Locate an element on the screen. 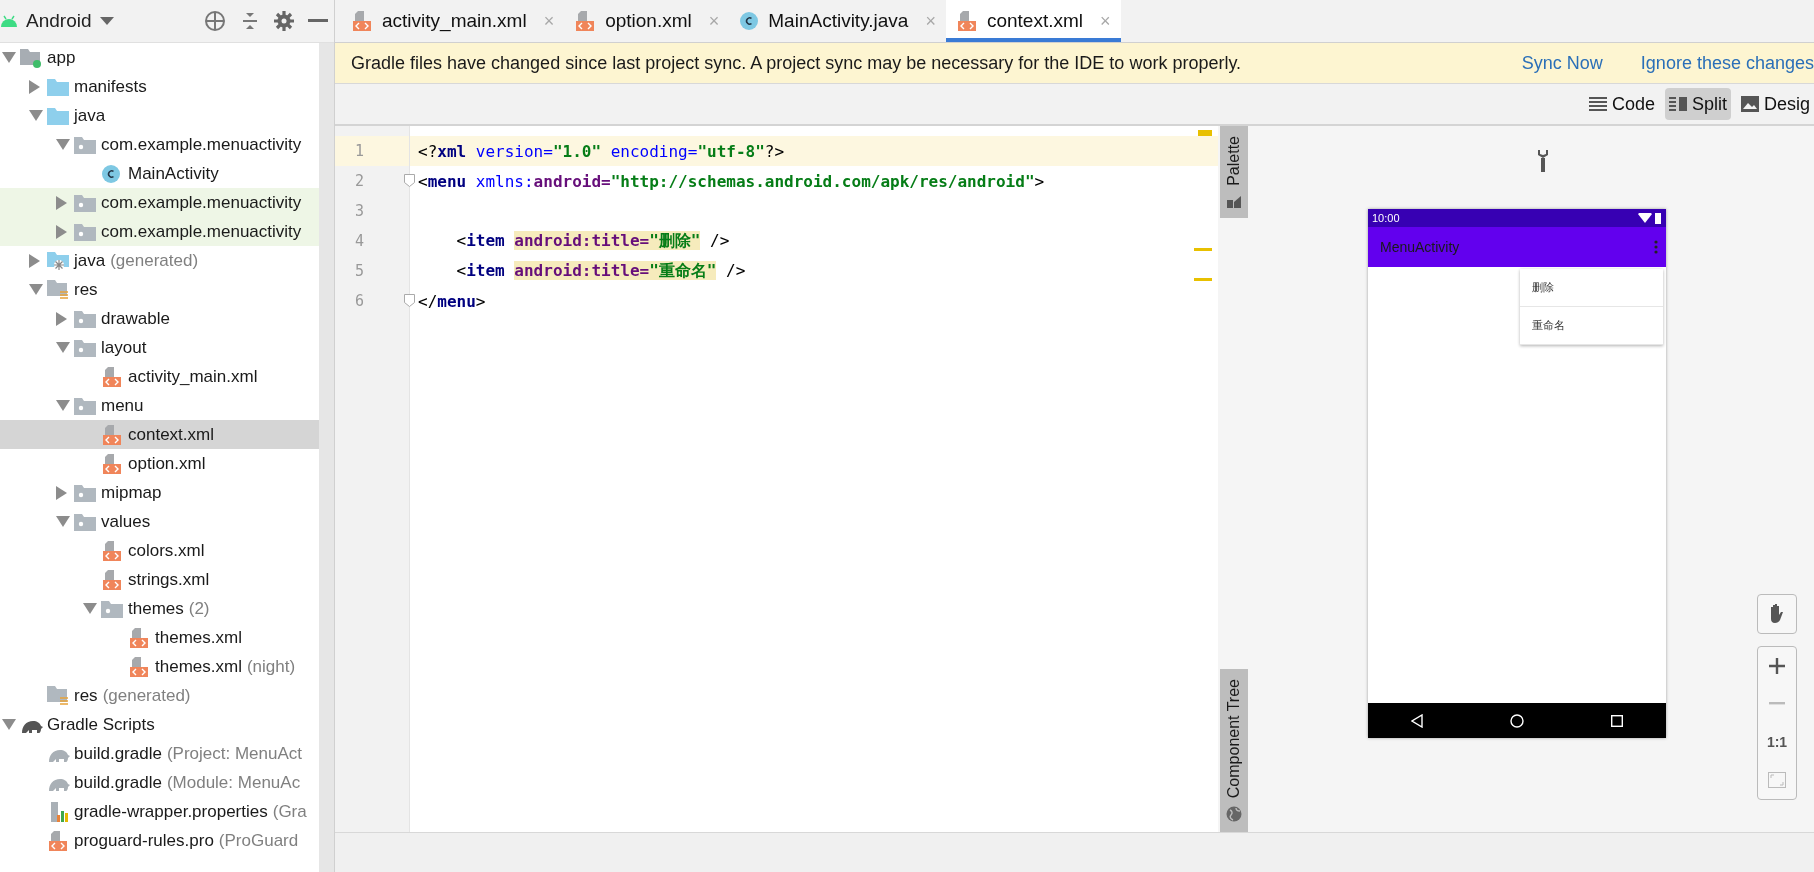  tree-item: res is located at coordinates (159, 289).